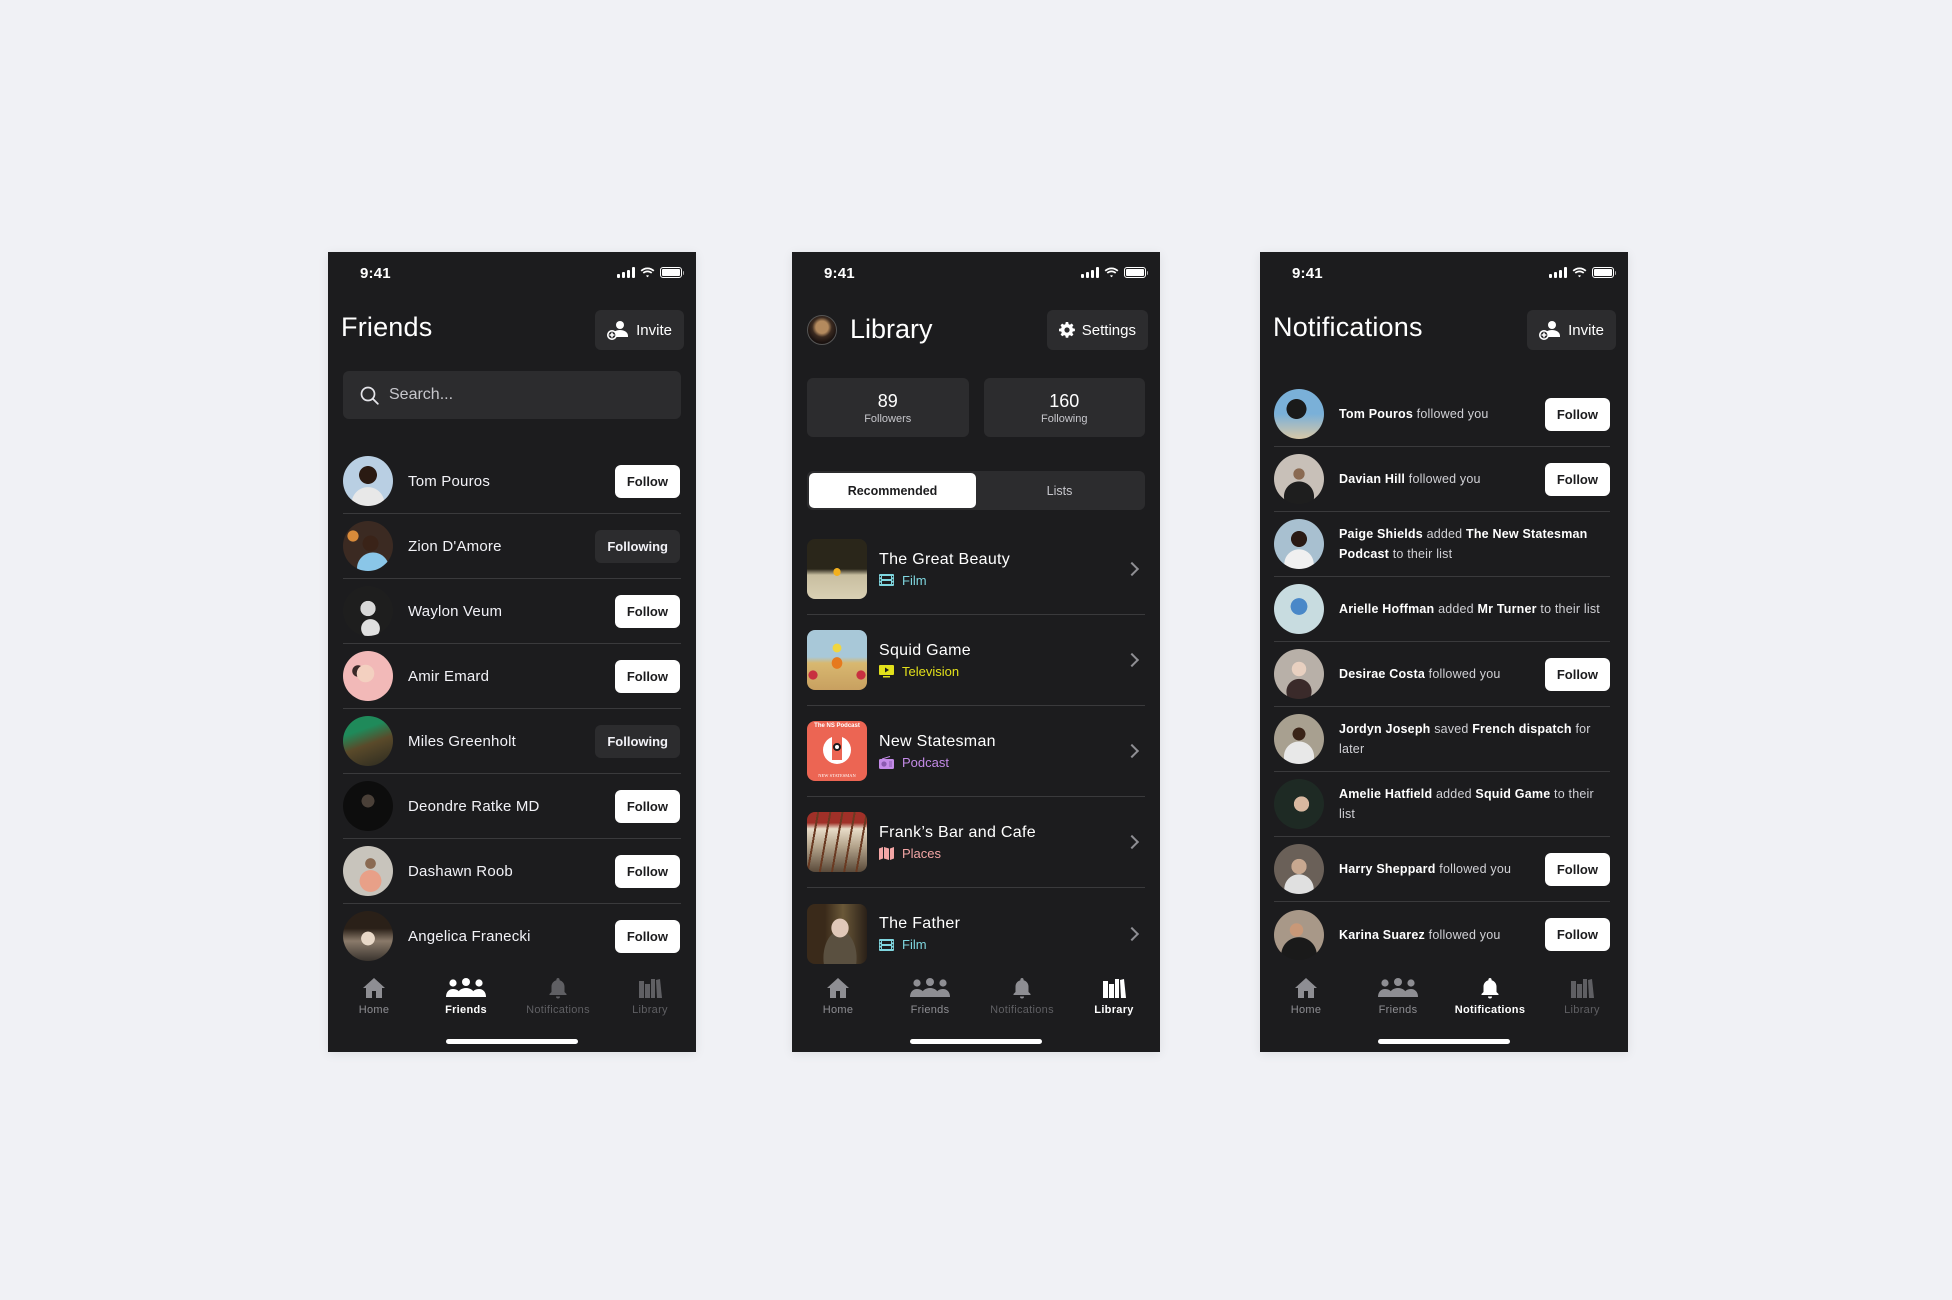 Image resolution: width=1952 pixels, height=1300 pixels. What do you see at coordinates (1442, 869) in the screenshot?
I see `notification-row: Harry Sheppard followed you Follow` at bounding box center [1442, 869].